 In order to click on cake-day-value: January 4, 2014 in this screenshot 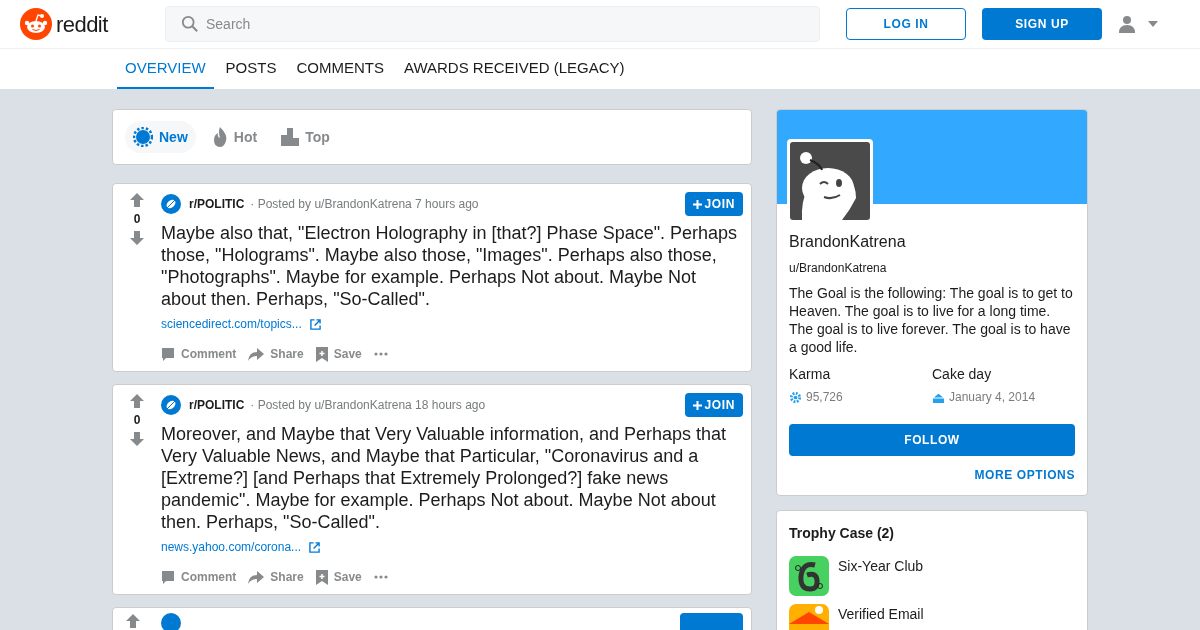, I will do `click(992, 397)`.